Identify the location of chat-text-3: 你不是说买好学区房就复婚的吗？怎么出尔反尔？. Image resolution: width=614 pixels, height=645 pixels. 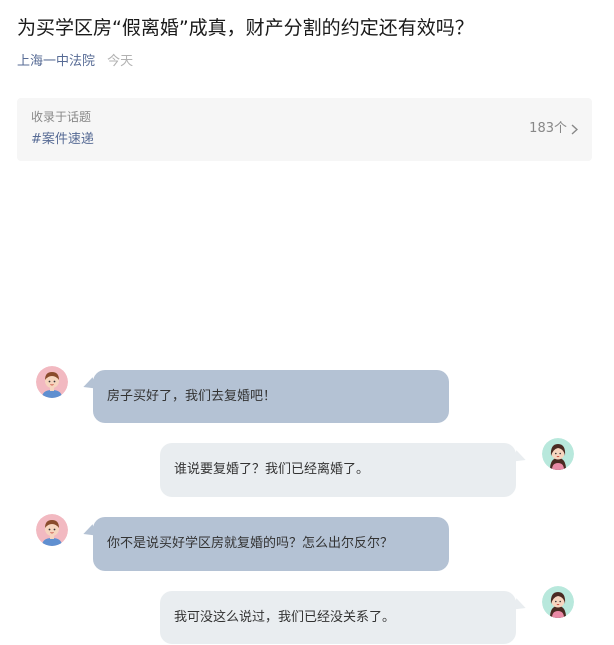
(250, 543).